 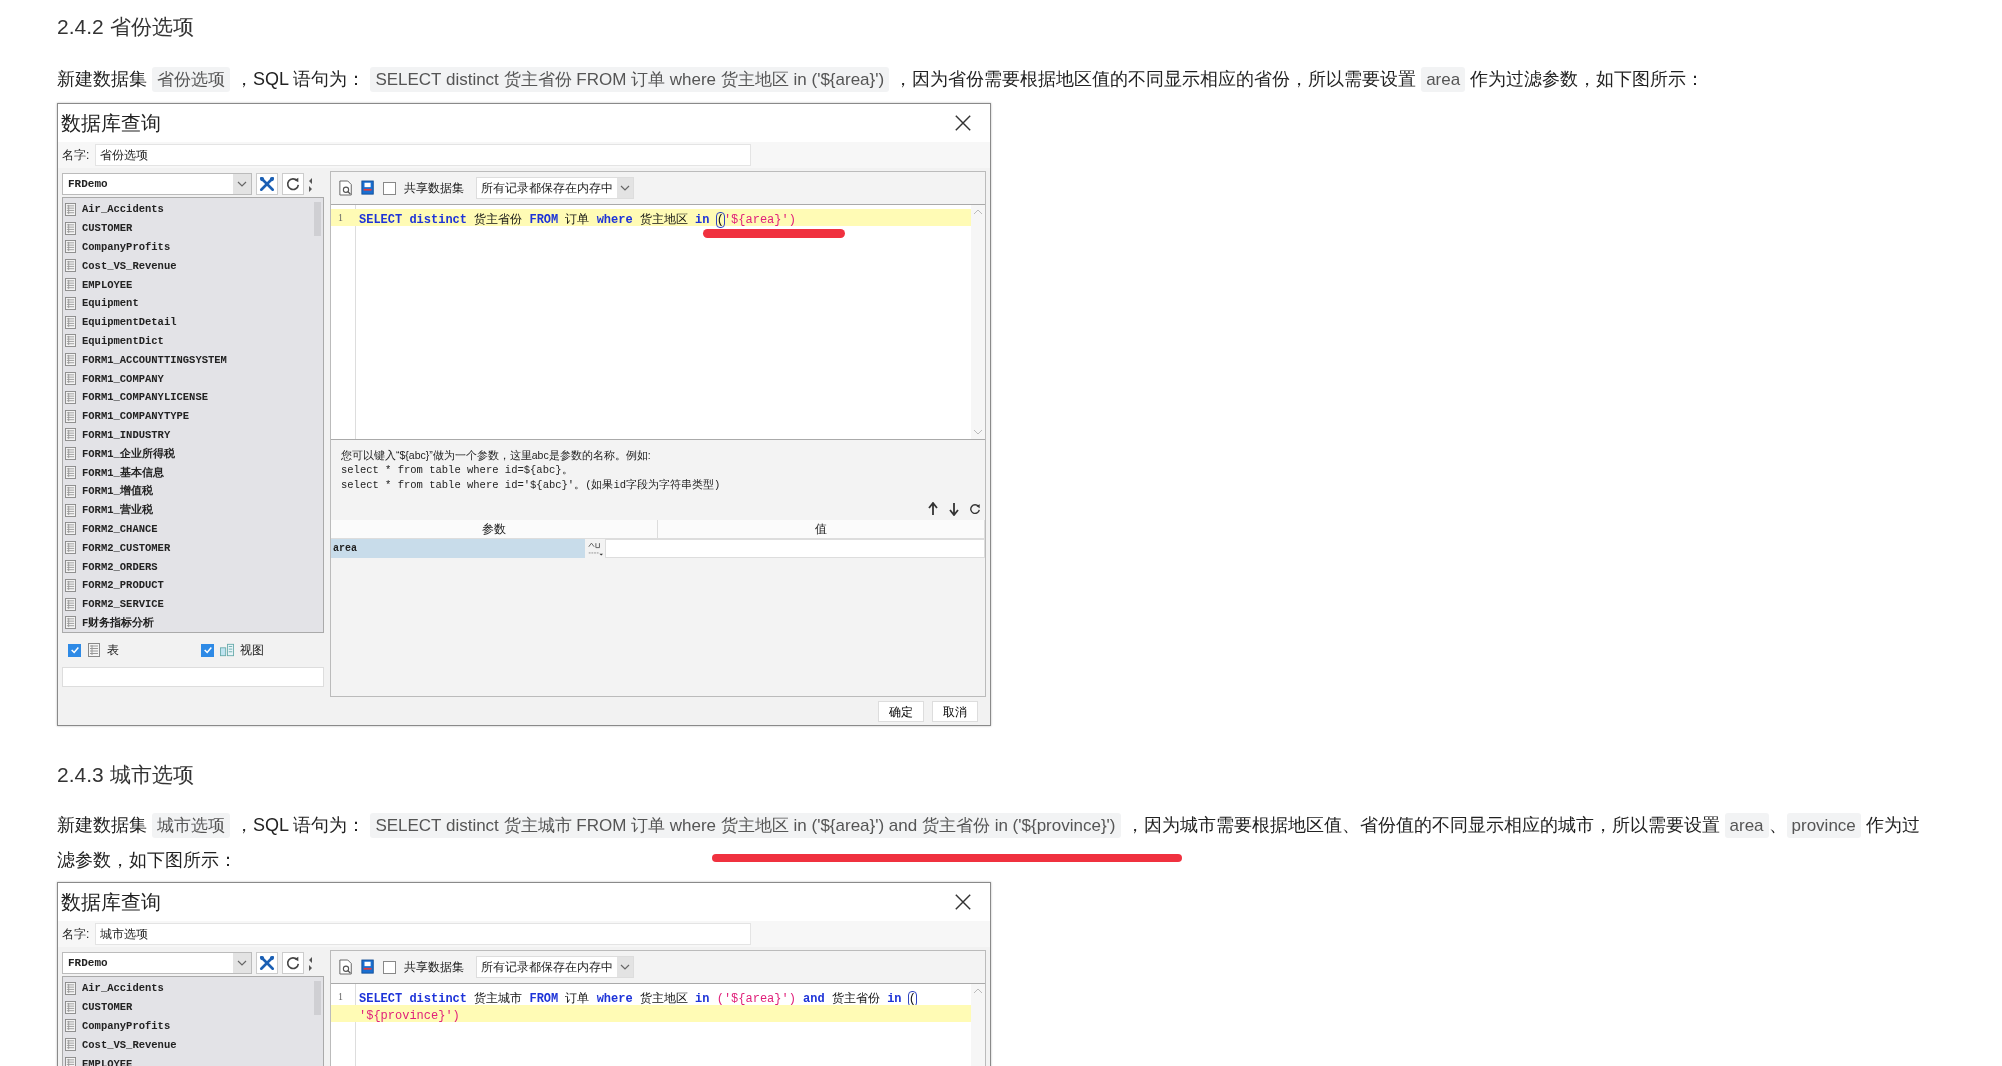 I want to click on code-line: SELECT distinct 货主城市 FROM 订单 where 货主地区 in ('${area}') and 货主省份 in (, so click(x=637, y=999).